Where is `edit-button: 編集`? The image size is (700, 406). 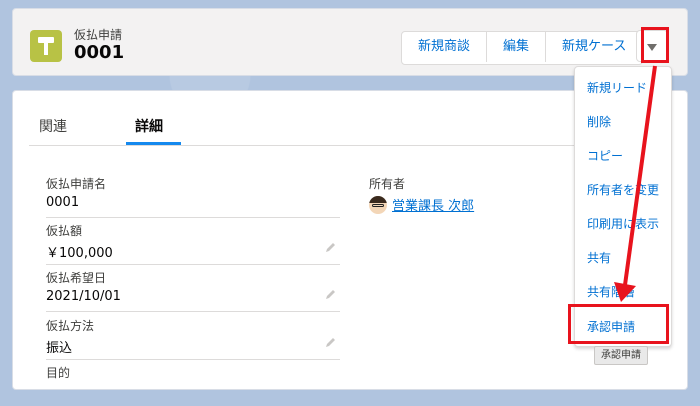
edit-button: 編集 is located at coordinates (517, 47).